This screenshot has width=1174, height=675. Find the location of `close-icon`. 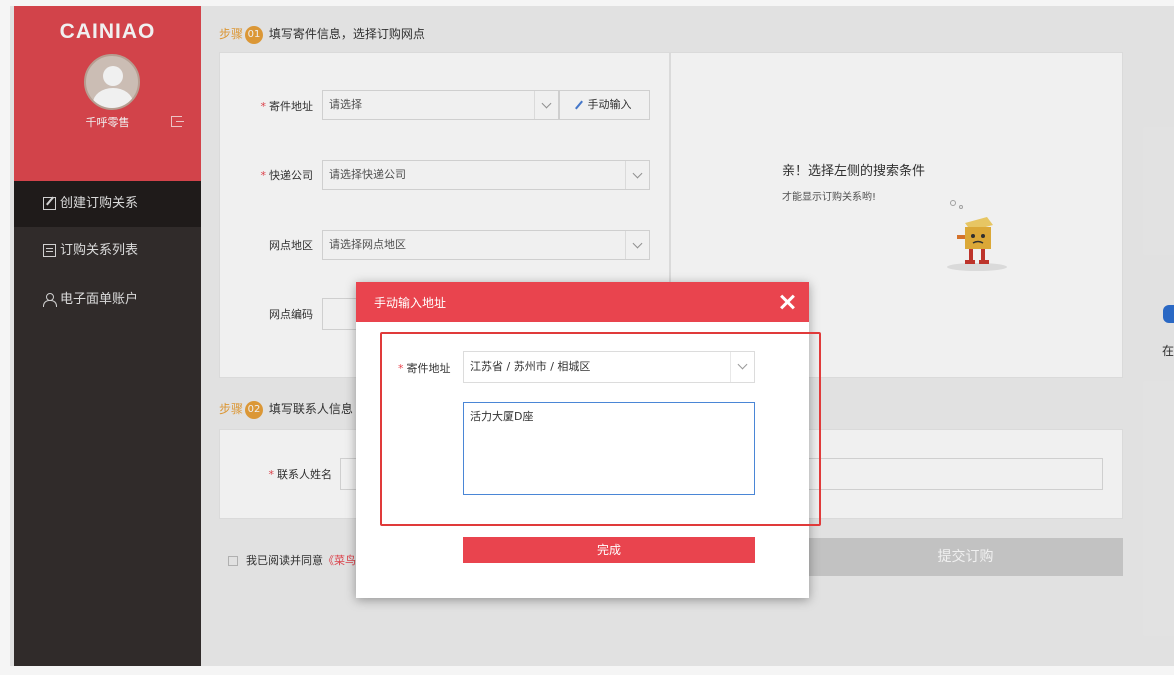

close-icon is located at coordinates (787, 302).